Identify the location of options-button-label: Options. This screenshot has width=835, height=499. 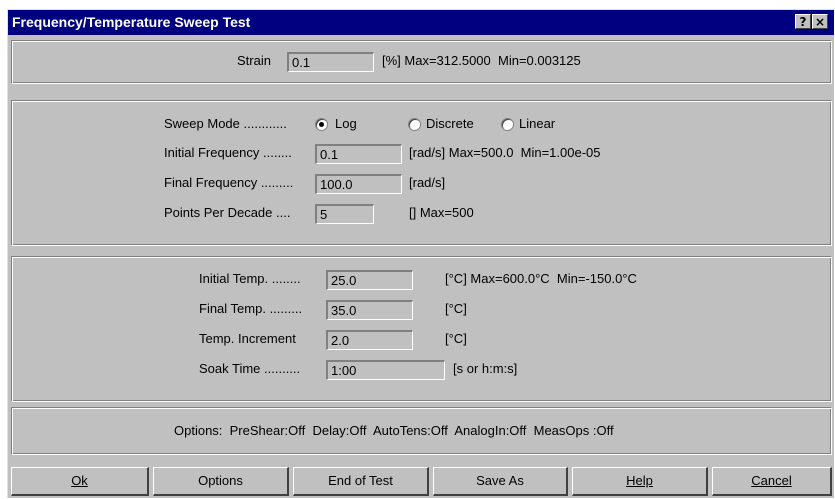
(220, 480).